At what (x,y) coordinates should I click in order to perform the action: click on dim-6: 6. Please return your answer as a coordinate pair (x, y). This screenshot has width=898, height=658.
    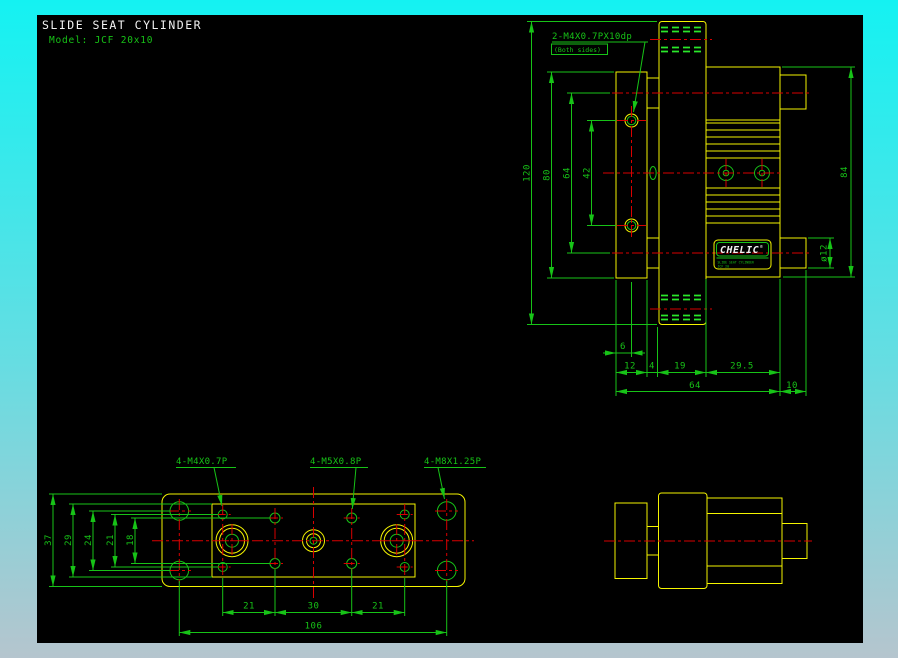
    Looking at the image, I should click on (623, 347).